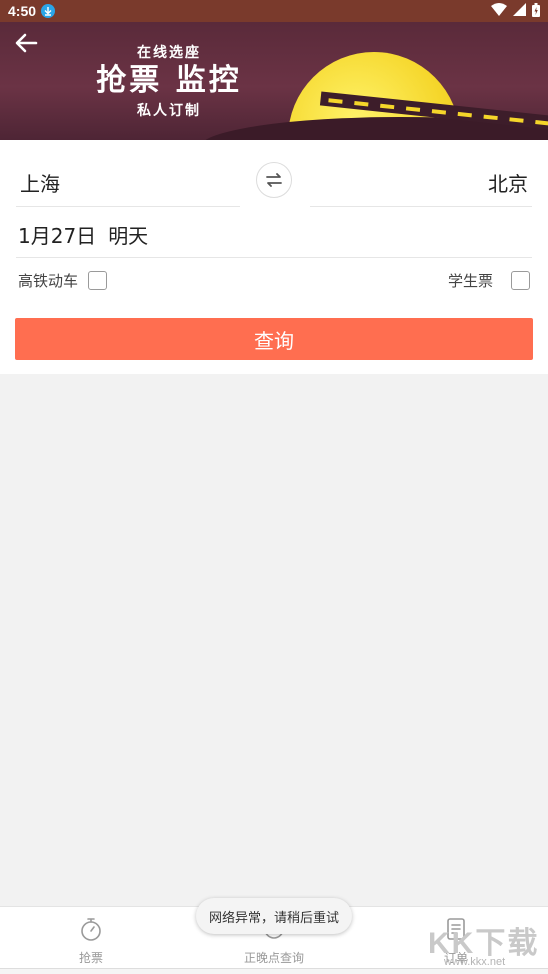 Image resolution: width=548 pixels, height=974 pixels. I want to click on back-button, so click(28, 44).